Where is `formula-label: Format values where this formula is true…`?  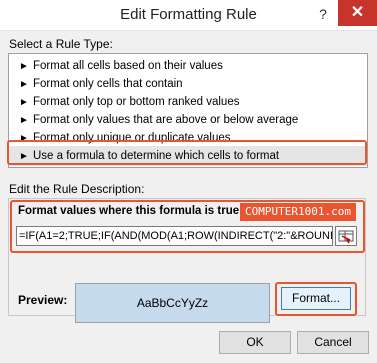 formula-label: Format values where this formula is true… is located at coordinates (130, 211).